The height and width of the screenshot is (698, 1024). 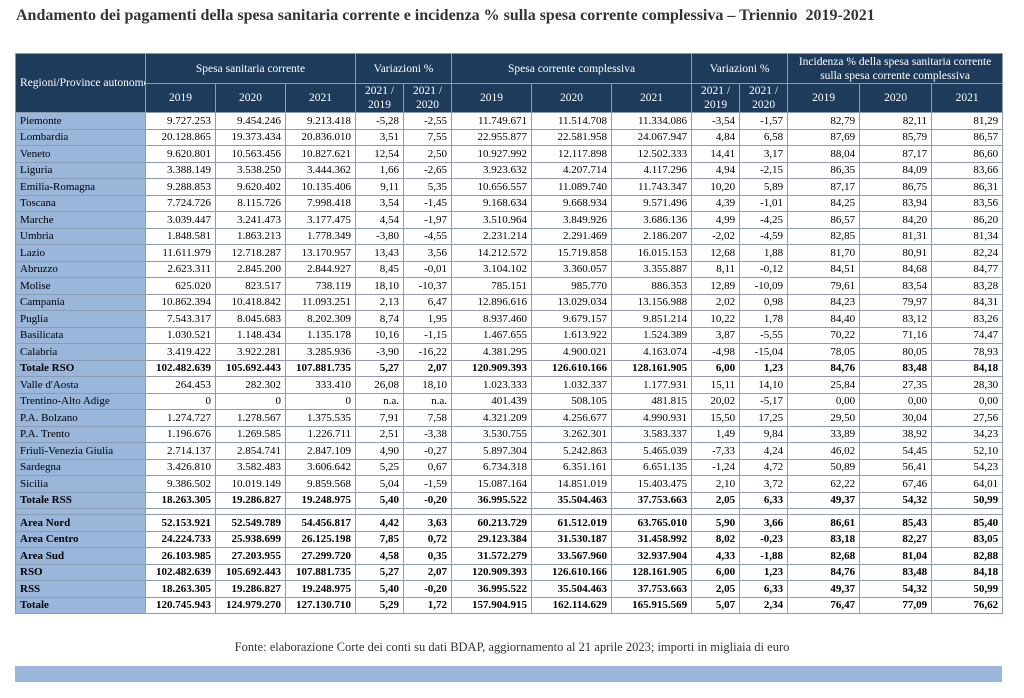 I want to click on table-cell: -0,12, so click(x=764, y=269).